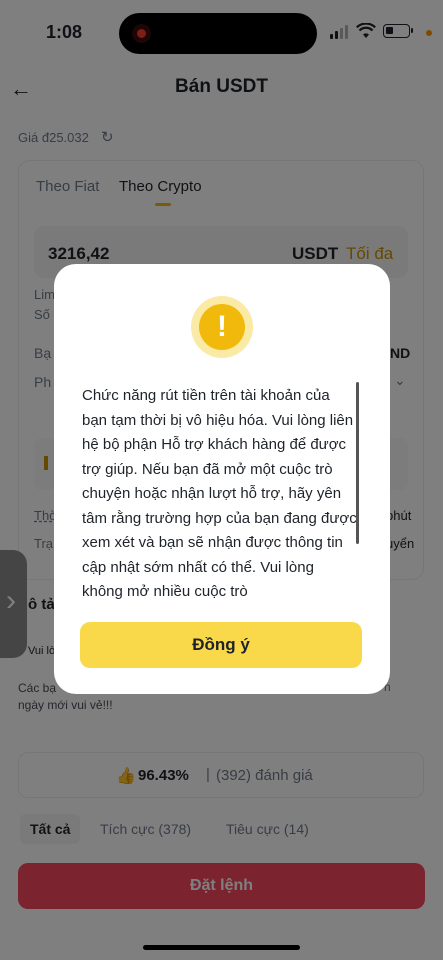  I want to click on warning-icon: !, so click(222, 327).